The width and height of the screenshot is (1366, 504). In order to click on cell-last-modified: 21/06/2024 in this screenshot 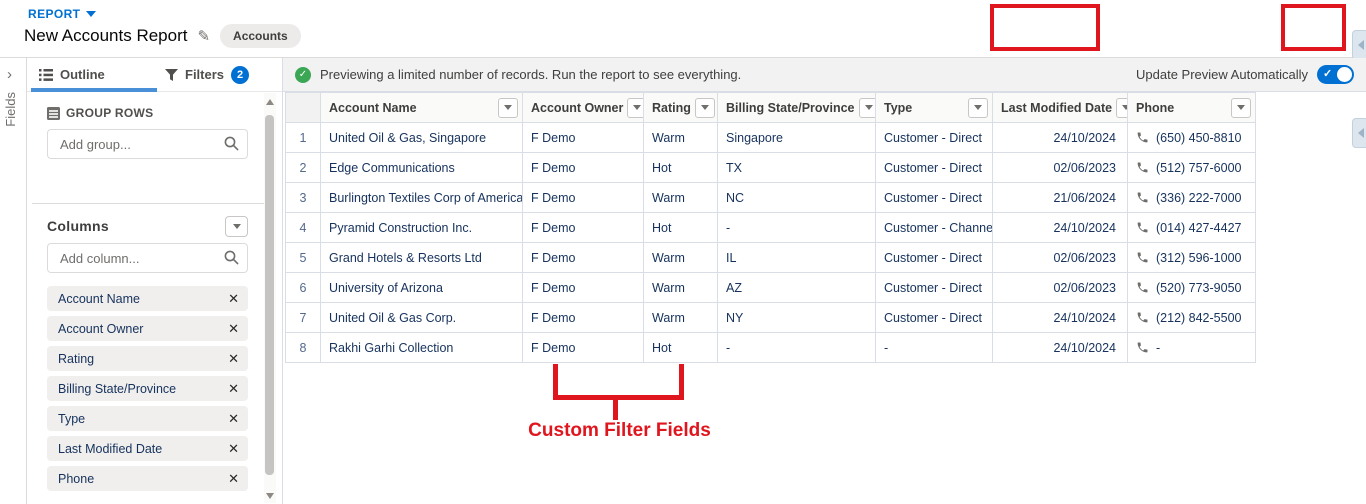, I will do `click(1060, 197)`.